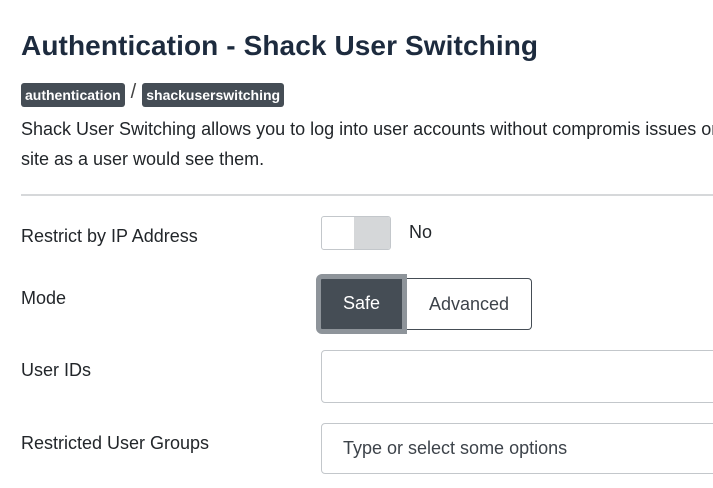  I want to click on section-divider, so click(367, 195).